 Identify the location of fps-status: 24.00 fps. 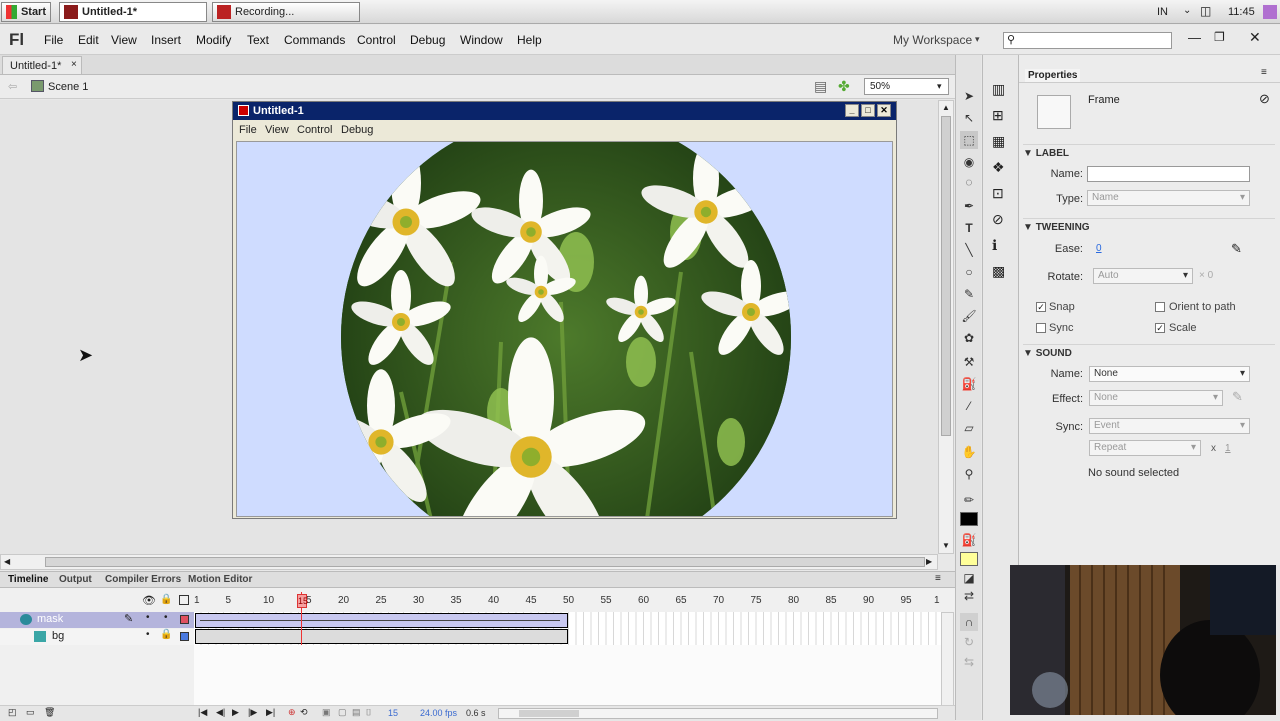
(438, 713).